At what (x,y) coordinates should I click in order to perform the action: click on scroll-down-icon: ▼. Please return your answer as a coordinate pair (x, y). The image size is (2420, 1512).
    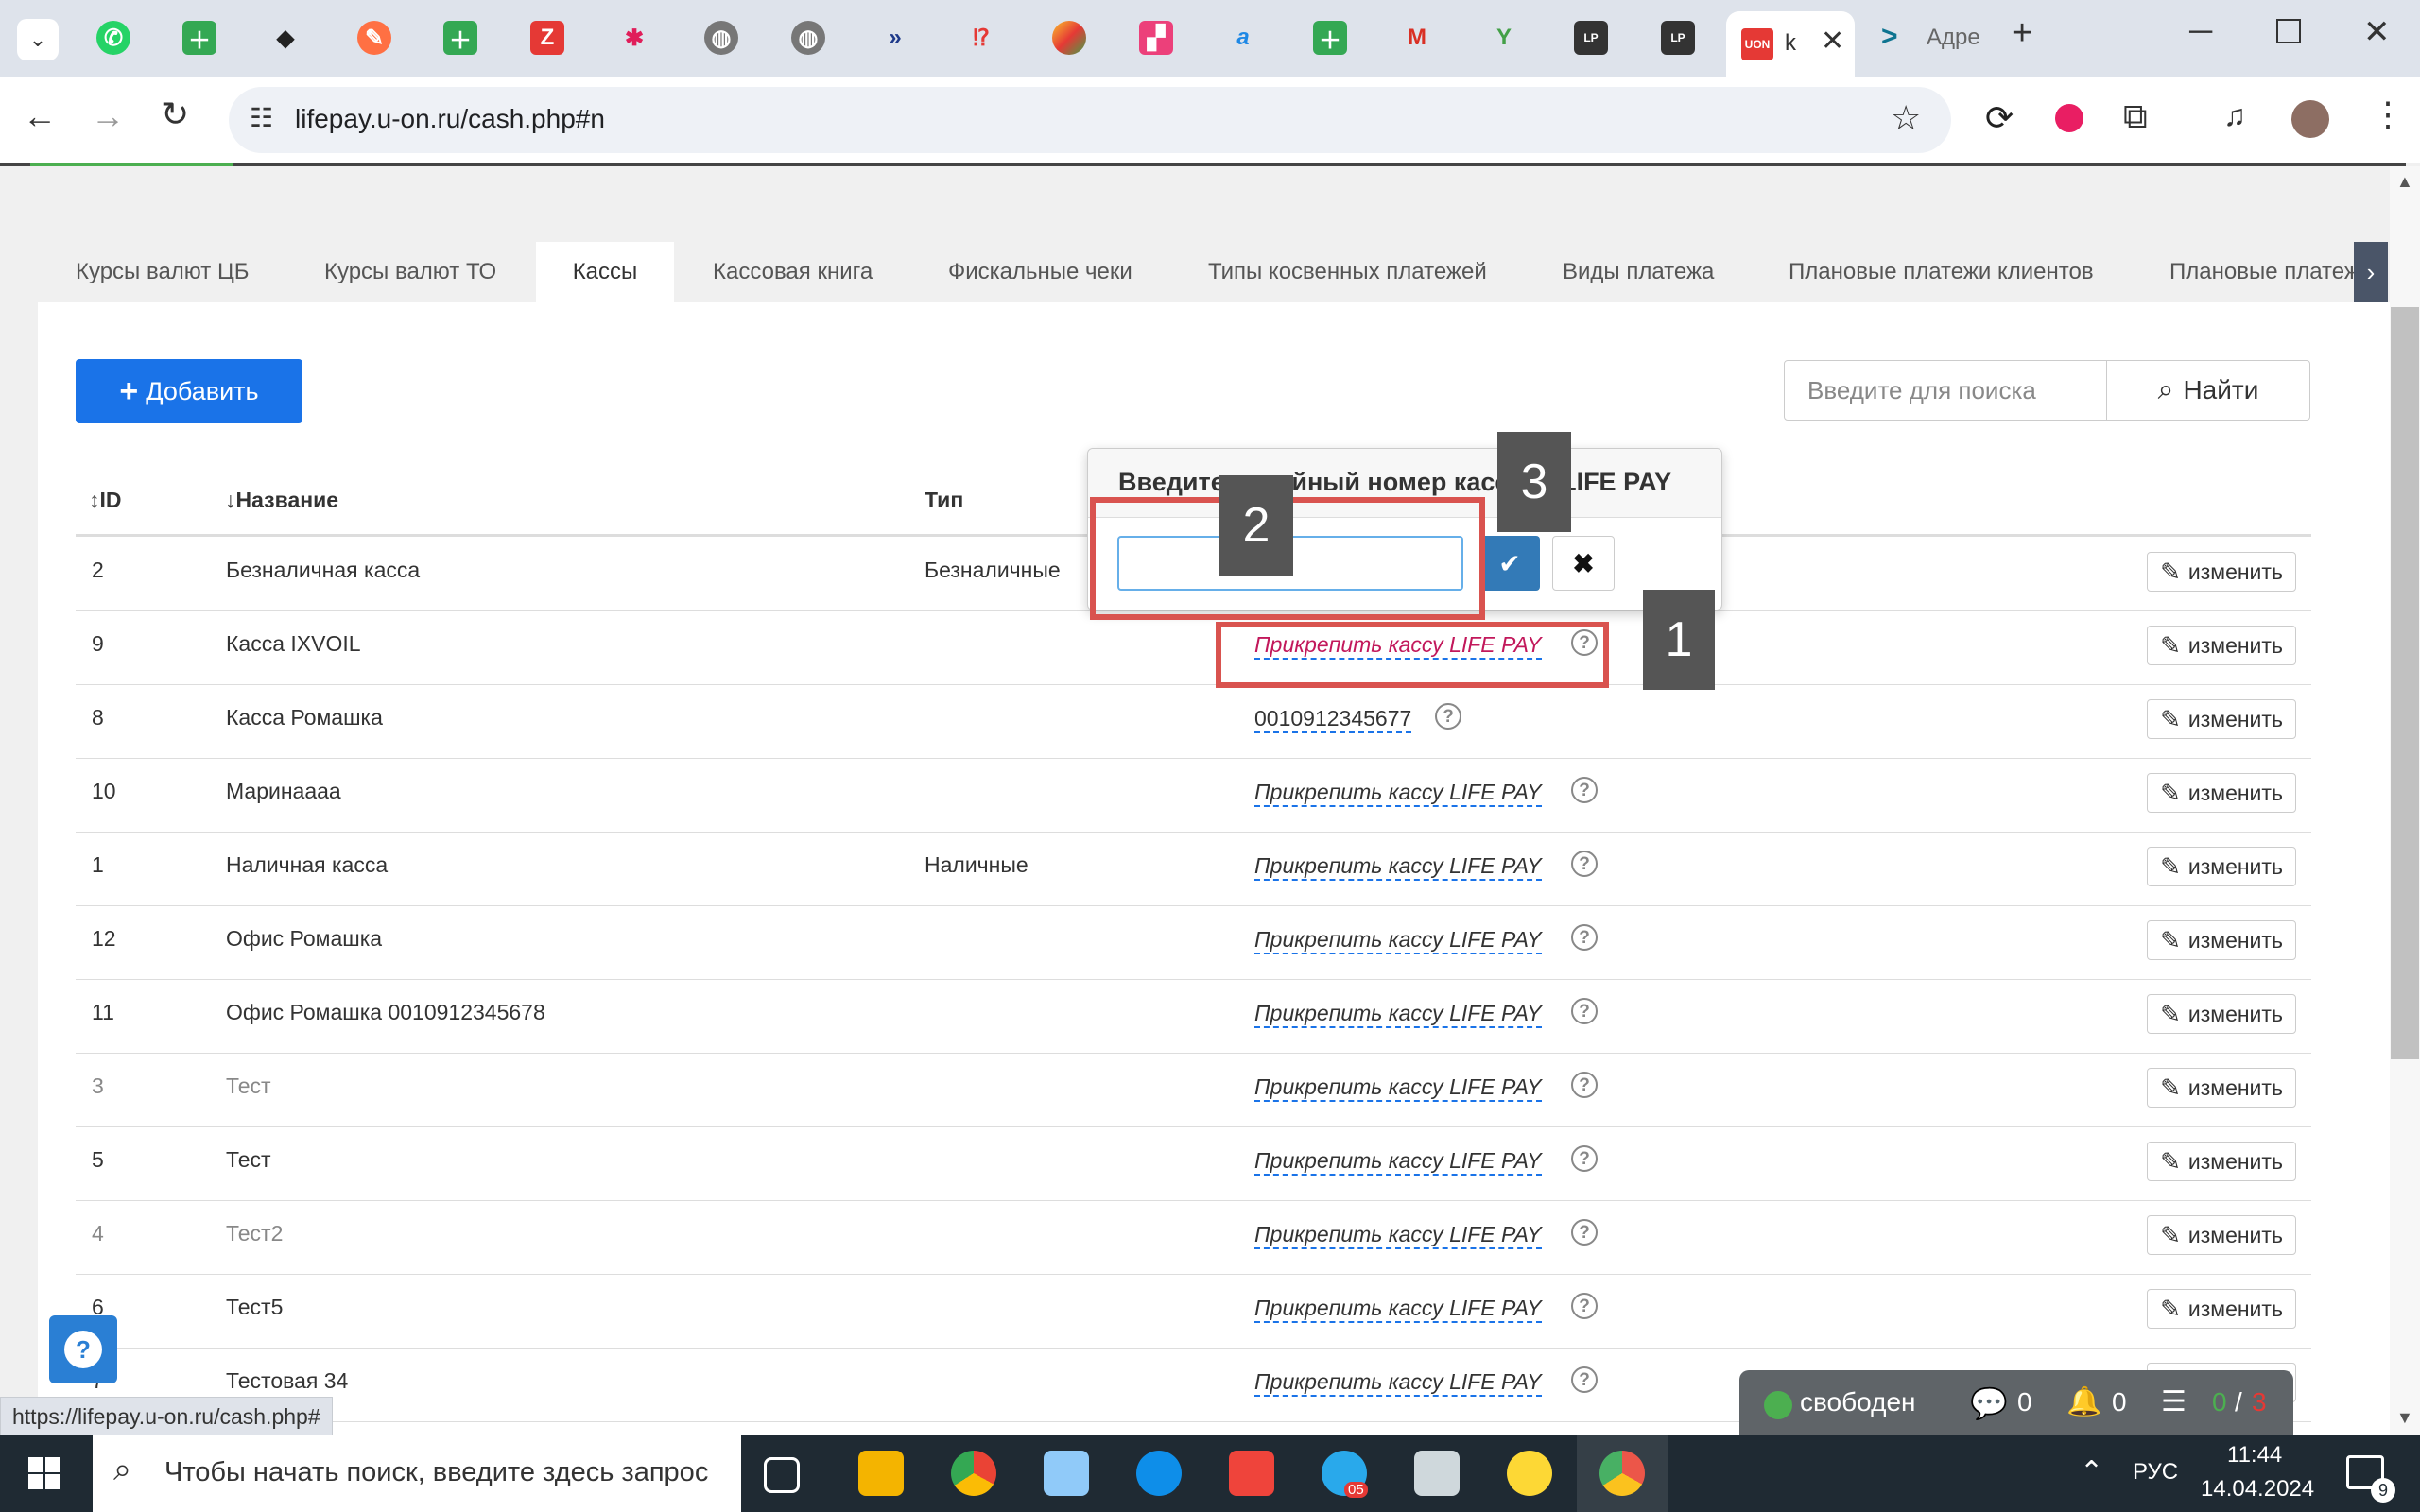
    Looking at the image, I should click on (2404, 1418).